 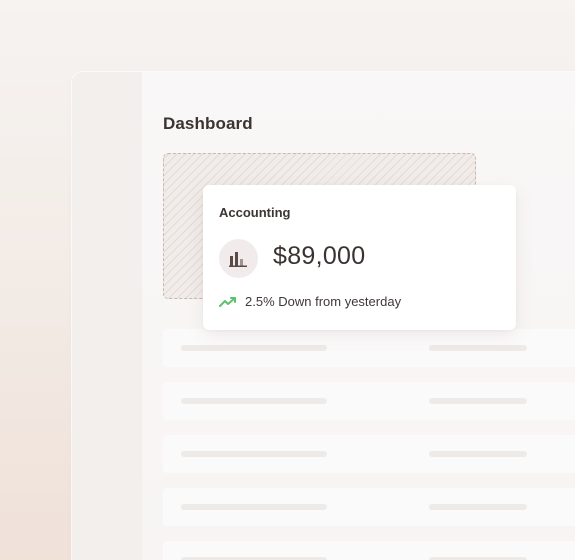 I want to click on accounting-amount: $89,000, so click(x=319, y=256).